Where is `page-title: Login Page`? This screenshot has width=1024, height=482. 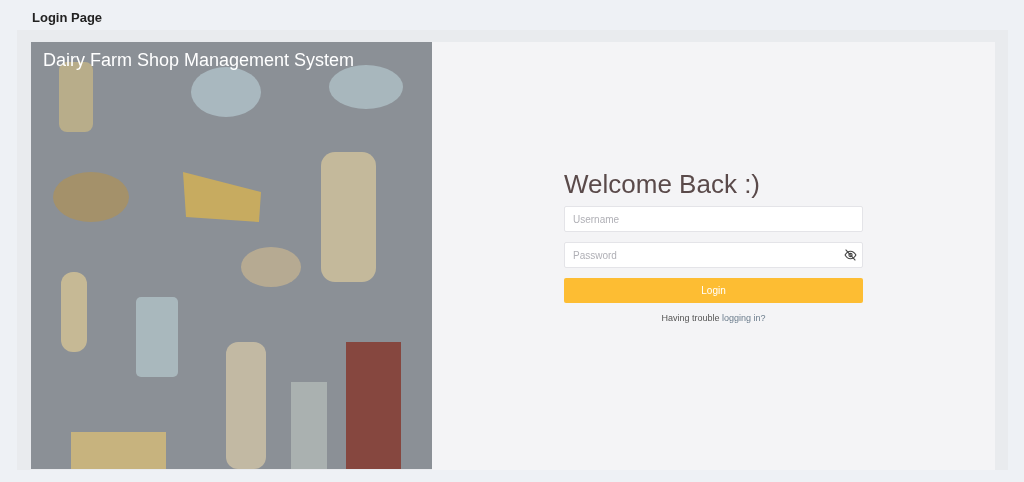
page-title: Login Page is located at coordinates (67, 18).